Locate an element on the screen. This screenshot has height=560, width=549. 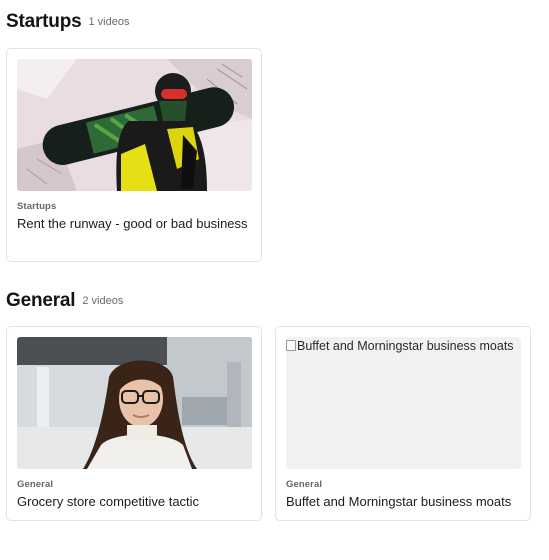
video-category: Startups is located at coordinates (37, 206).